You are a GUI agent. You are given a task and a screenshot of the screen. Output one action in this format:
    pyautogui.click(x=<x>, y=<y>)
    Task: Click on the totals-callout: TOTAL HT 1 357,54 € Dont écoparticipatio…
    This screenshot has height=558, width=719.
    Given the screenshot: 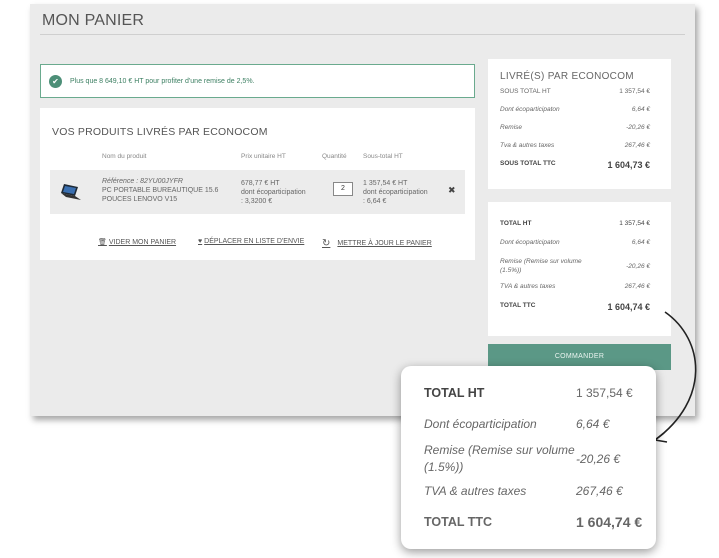 What is the action you would take?
    pyautogui.click(x=528, y=457)
    